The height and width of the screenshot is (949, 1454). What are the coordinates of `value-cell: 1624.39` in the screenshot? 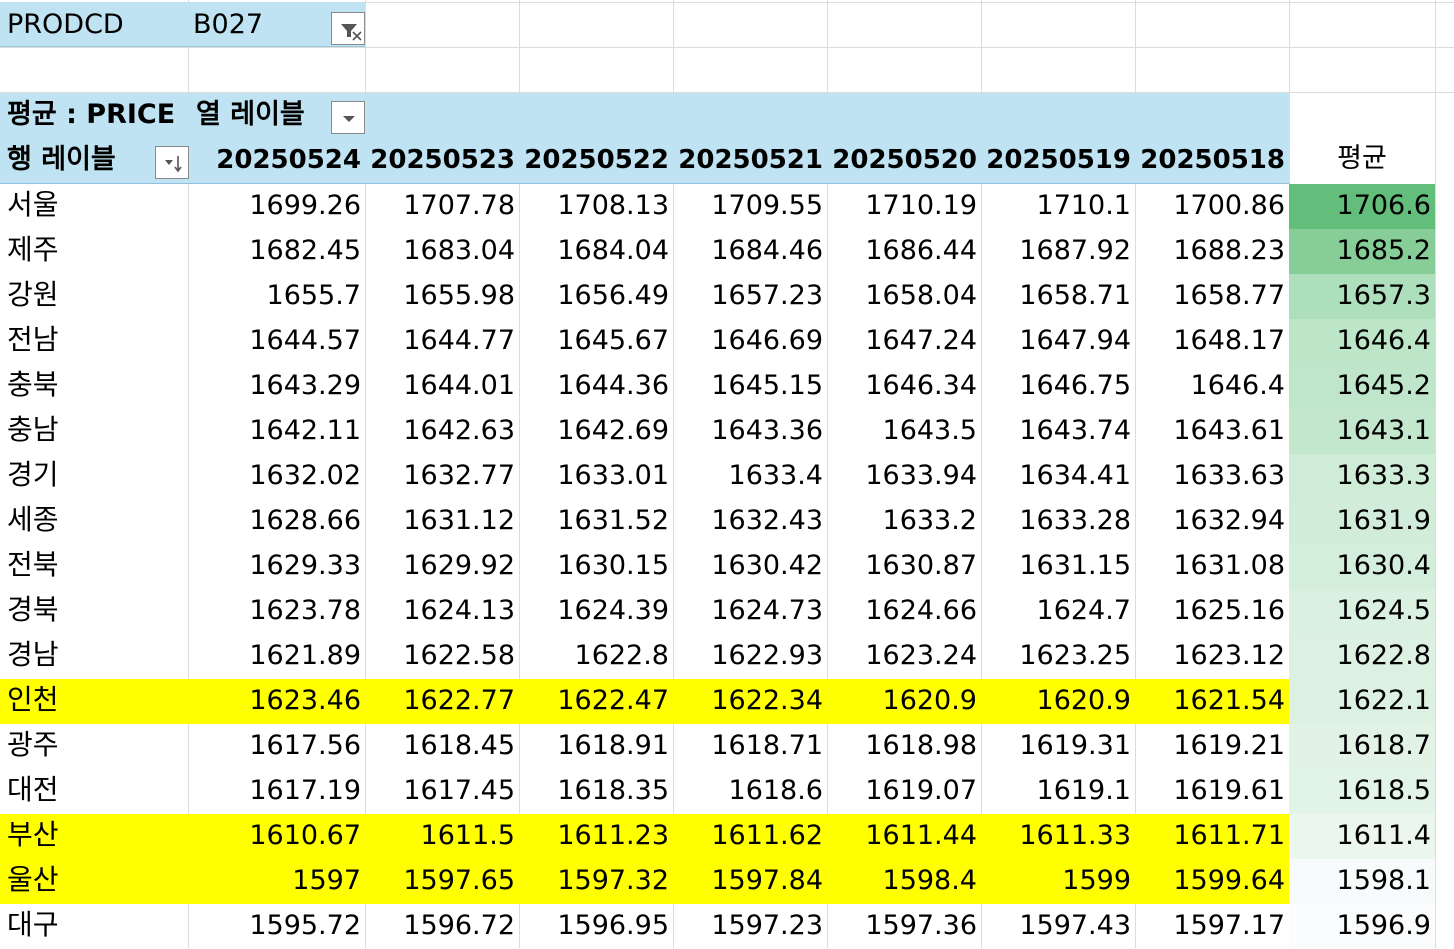 It's located at (594, 610).